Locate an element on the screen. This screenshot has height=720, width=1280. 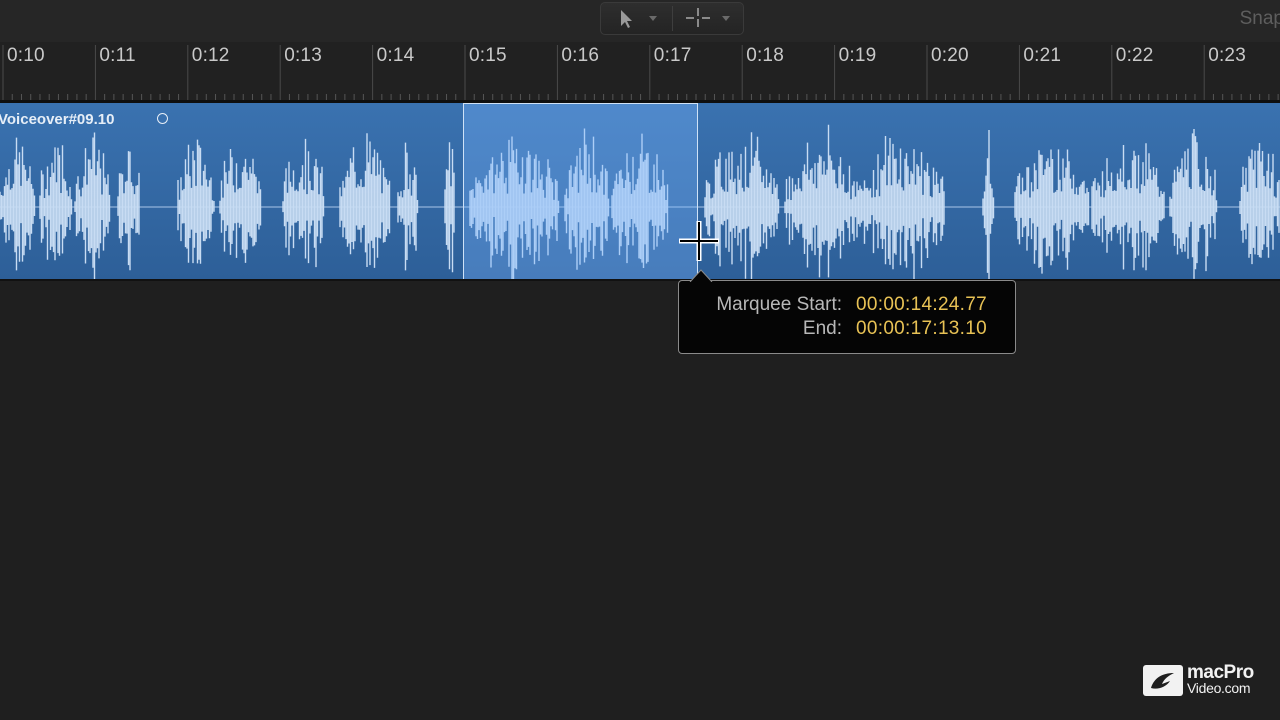
ruler-label: 0:20 is located at coordinates (950, 55).